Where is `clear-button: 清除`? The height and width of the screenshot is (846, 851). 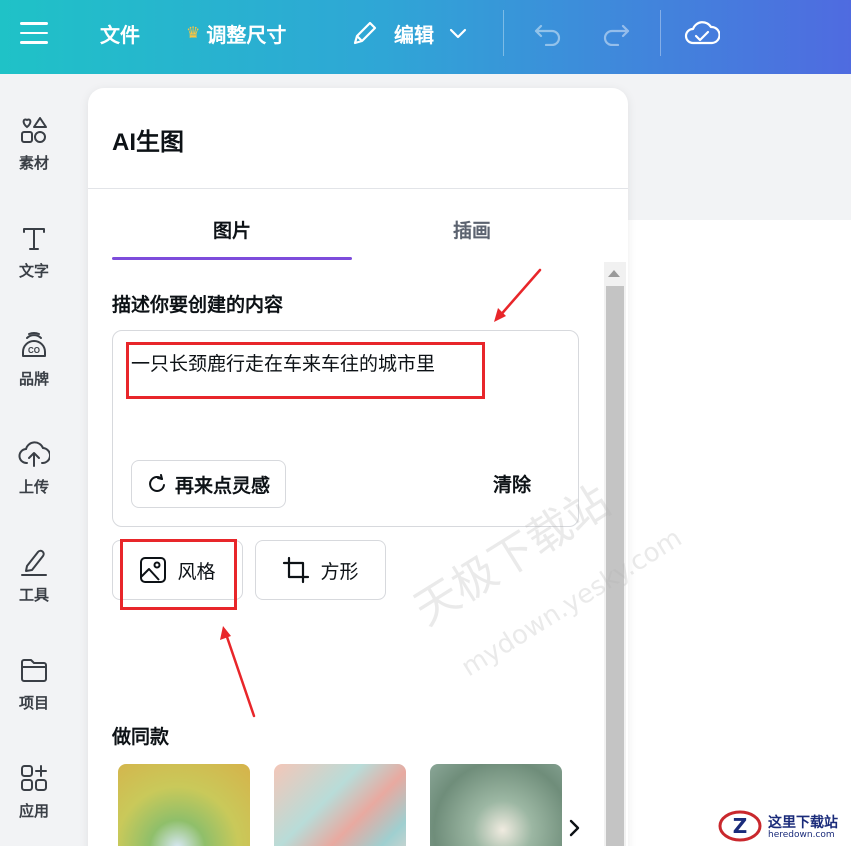 clear-button: 清除 is located at coordinates (512, 483).